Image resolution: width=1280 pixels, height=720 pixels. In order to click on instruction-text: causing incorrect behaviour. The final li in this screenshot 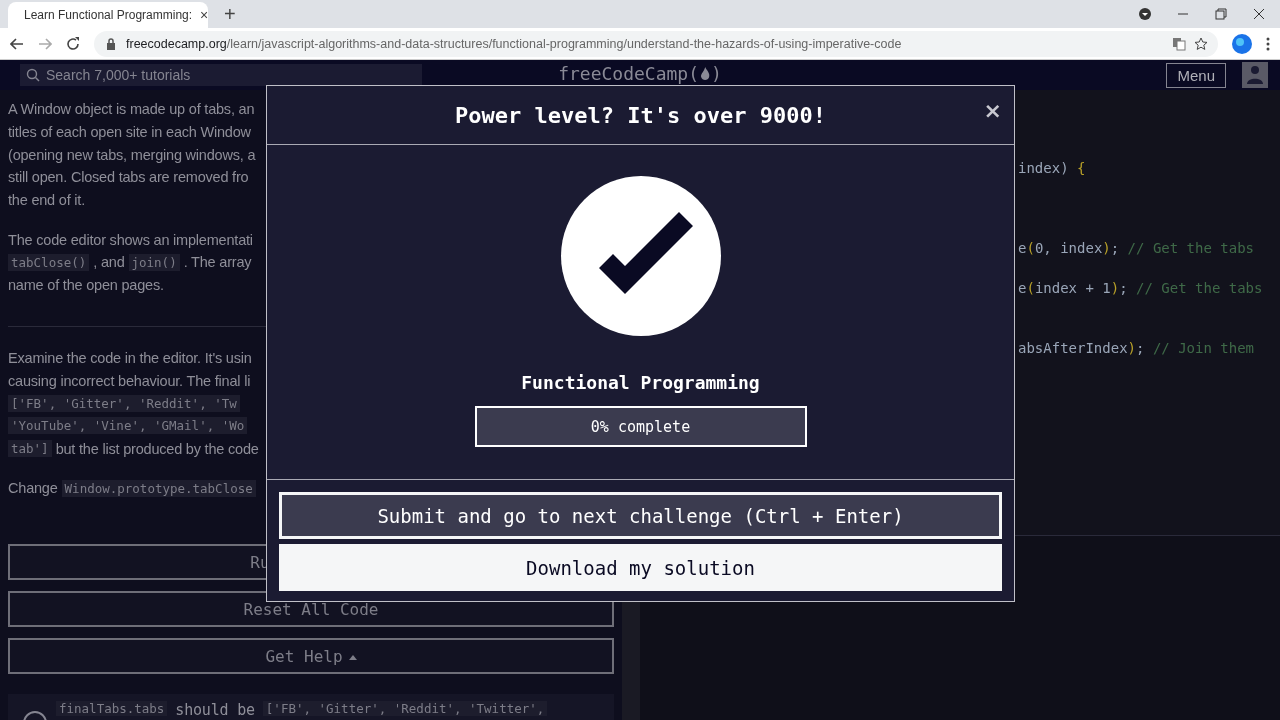, I will do `click(129, 380)`.